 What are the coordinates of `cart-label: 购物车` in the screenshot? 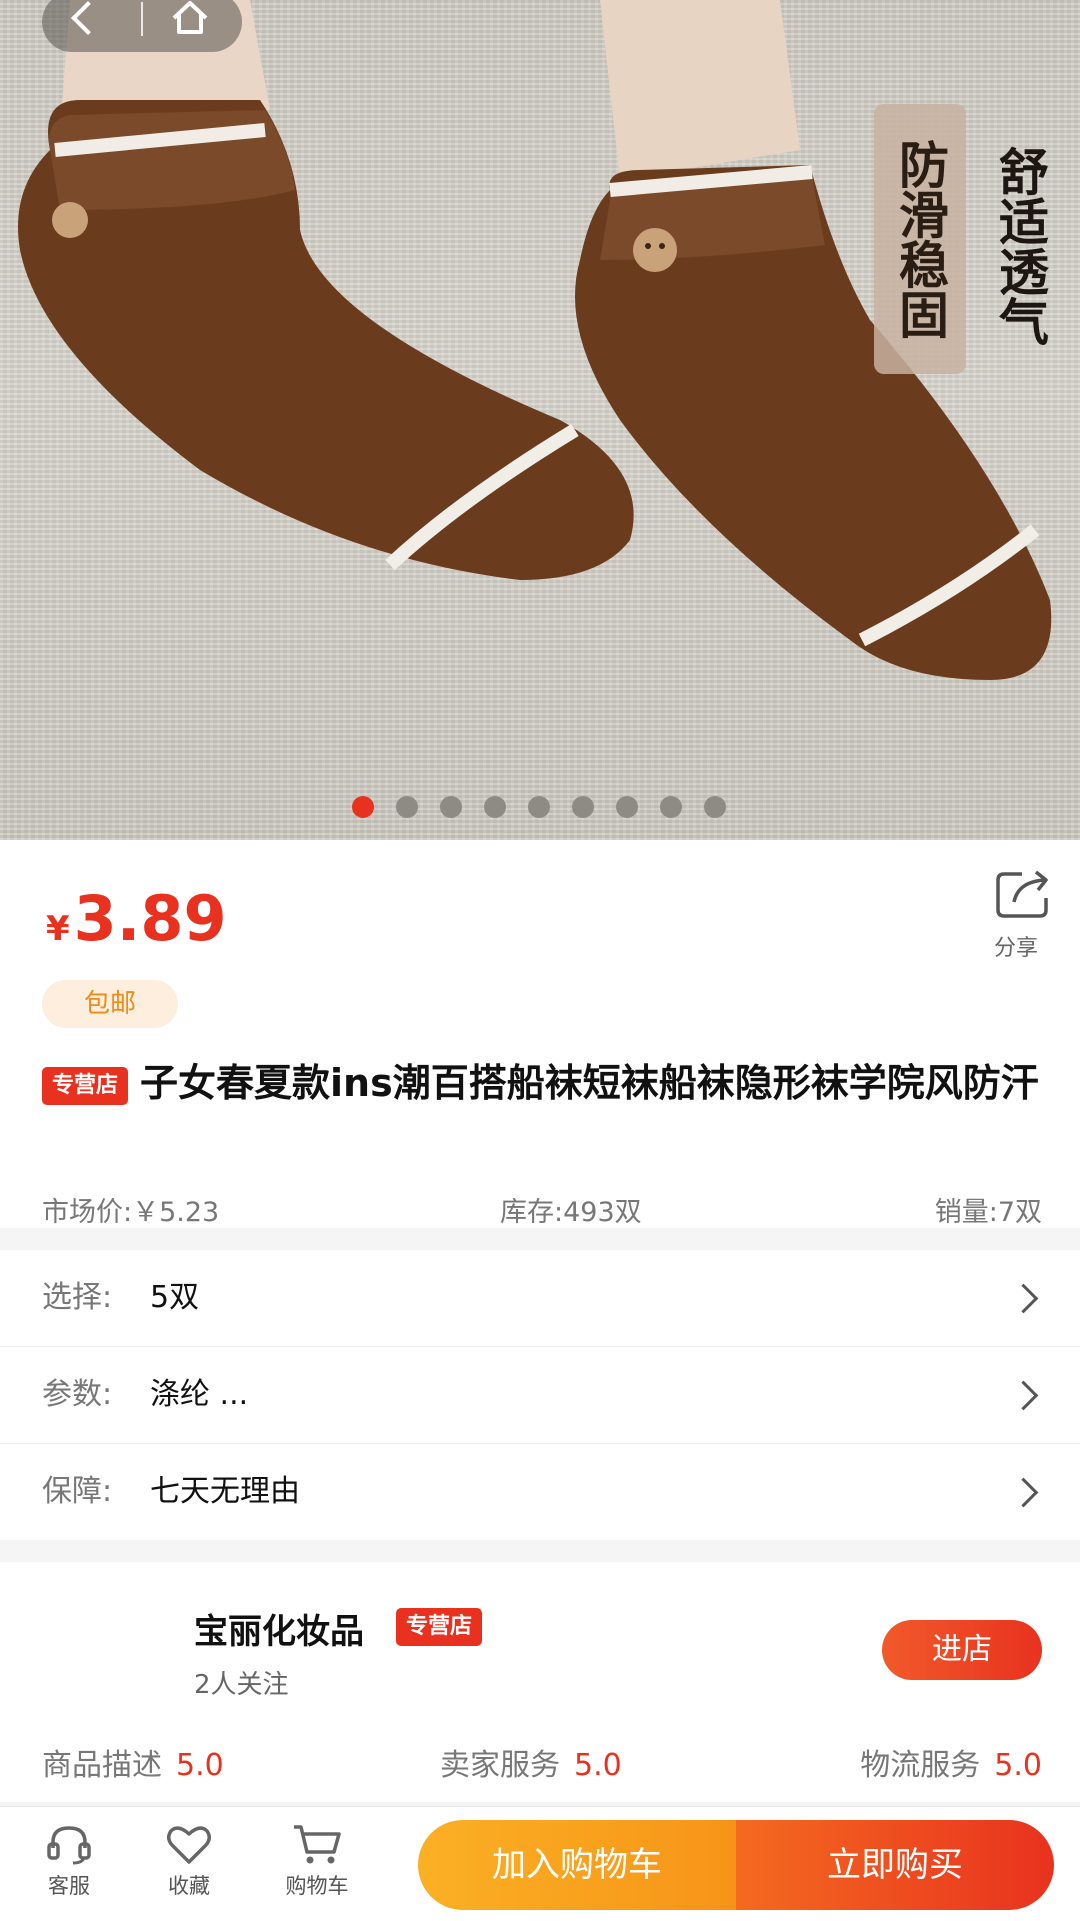 It's located at (317, 1886).